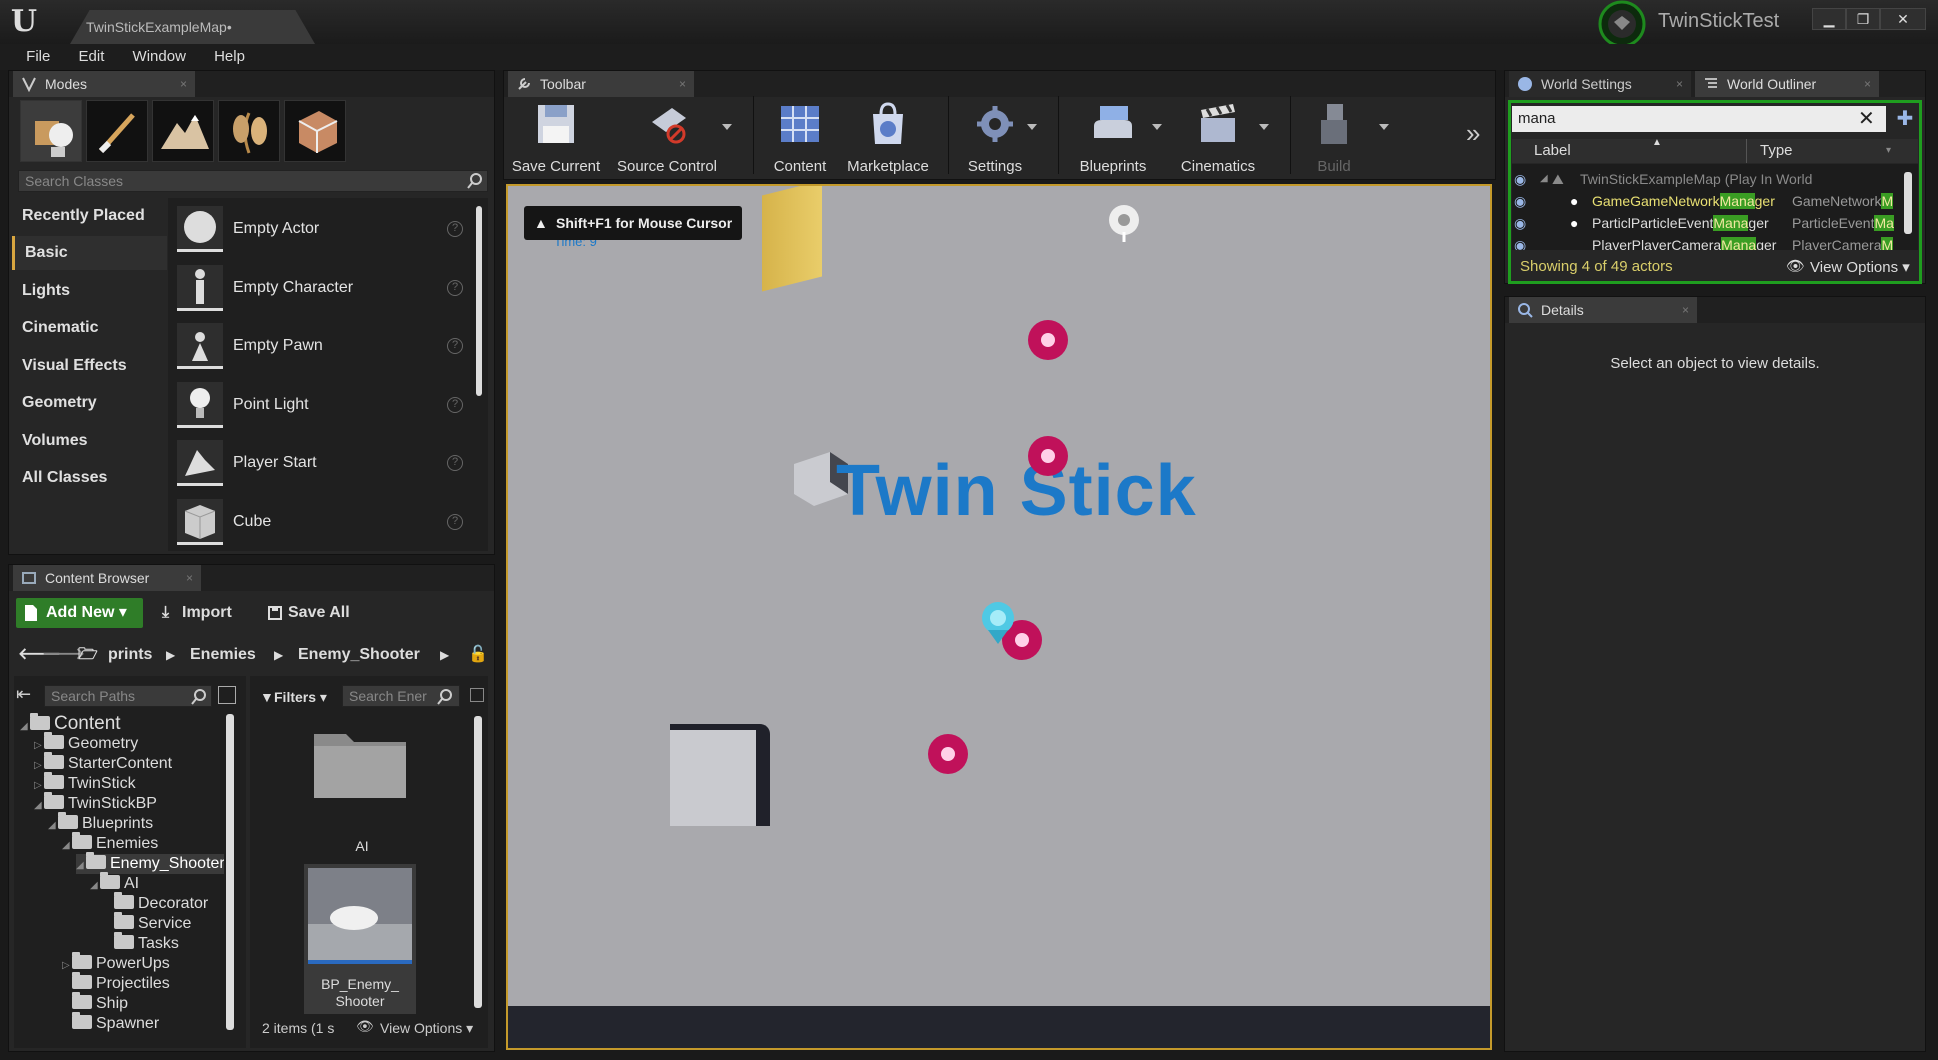  I want to click on tree-folder: Decorator, so click(156, 903).